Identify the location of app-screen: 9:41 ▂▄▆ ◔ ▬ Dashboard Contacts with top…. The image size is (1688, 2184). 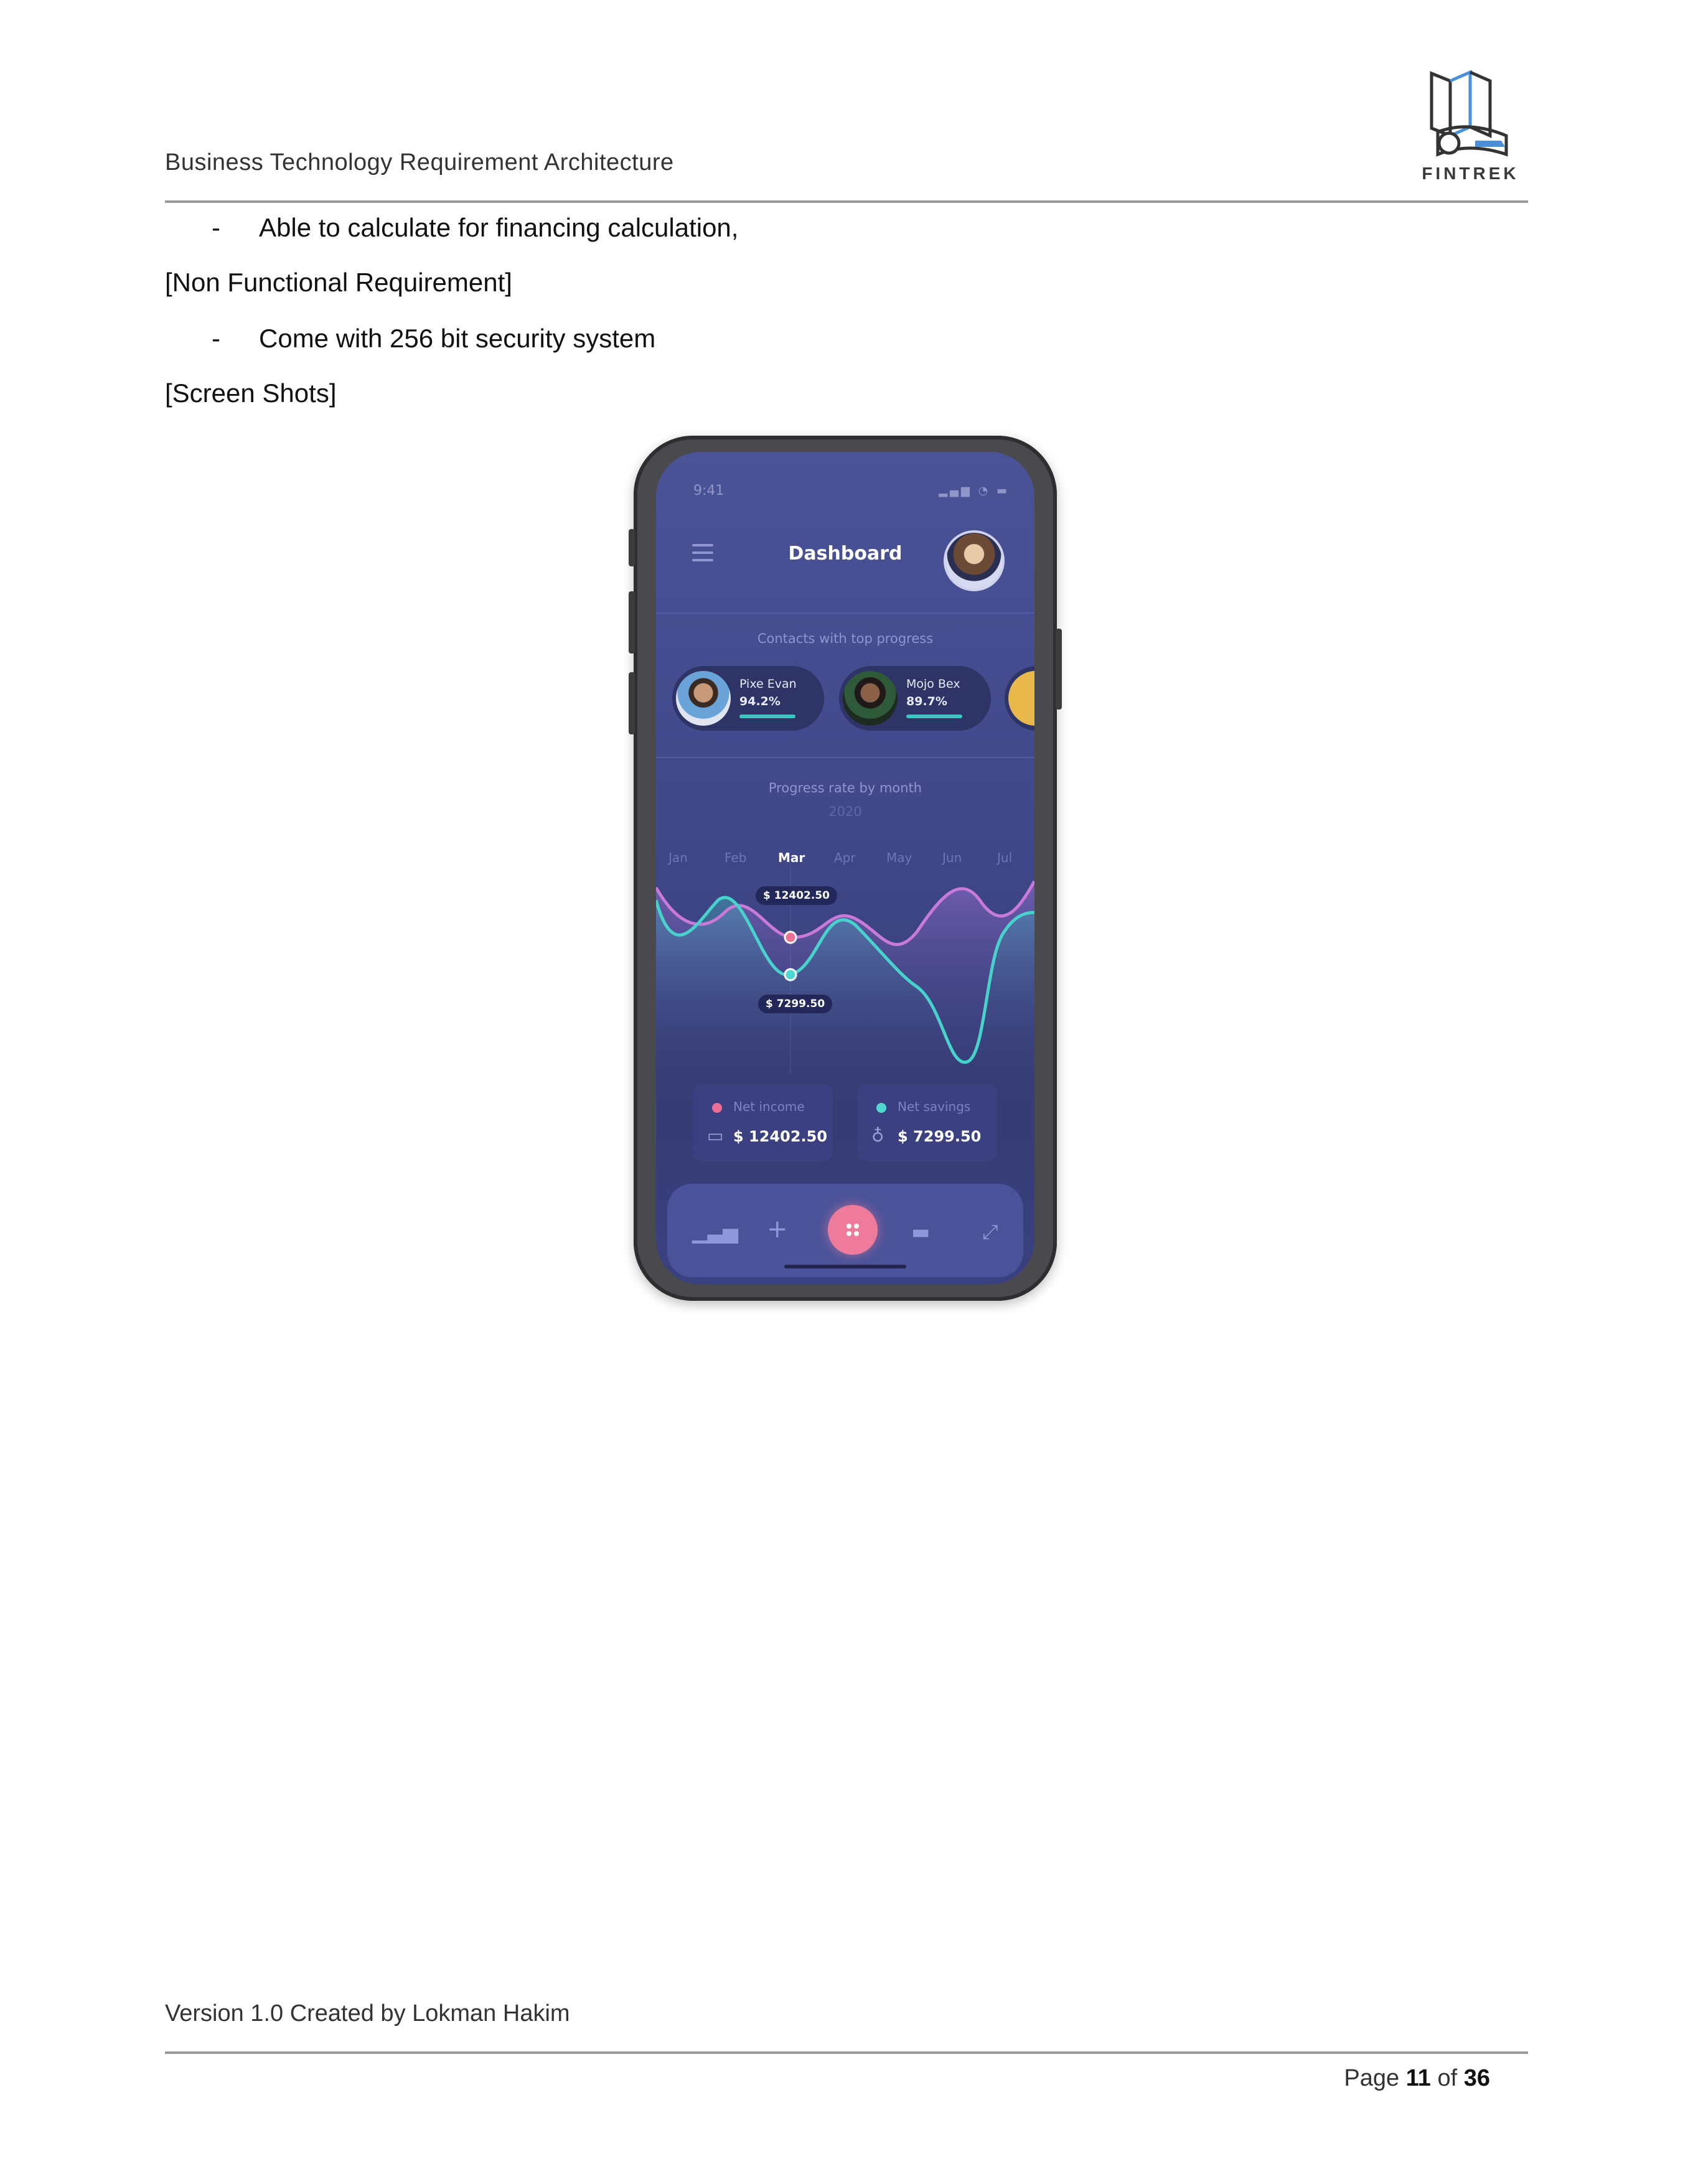
(845, 868).